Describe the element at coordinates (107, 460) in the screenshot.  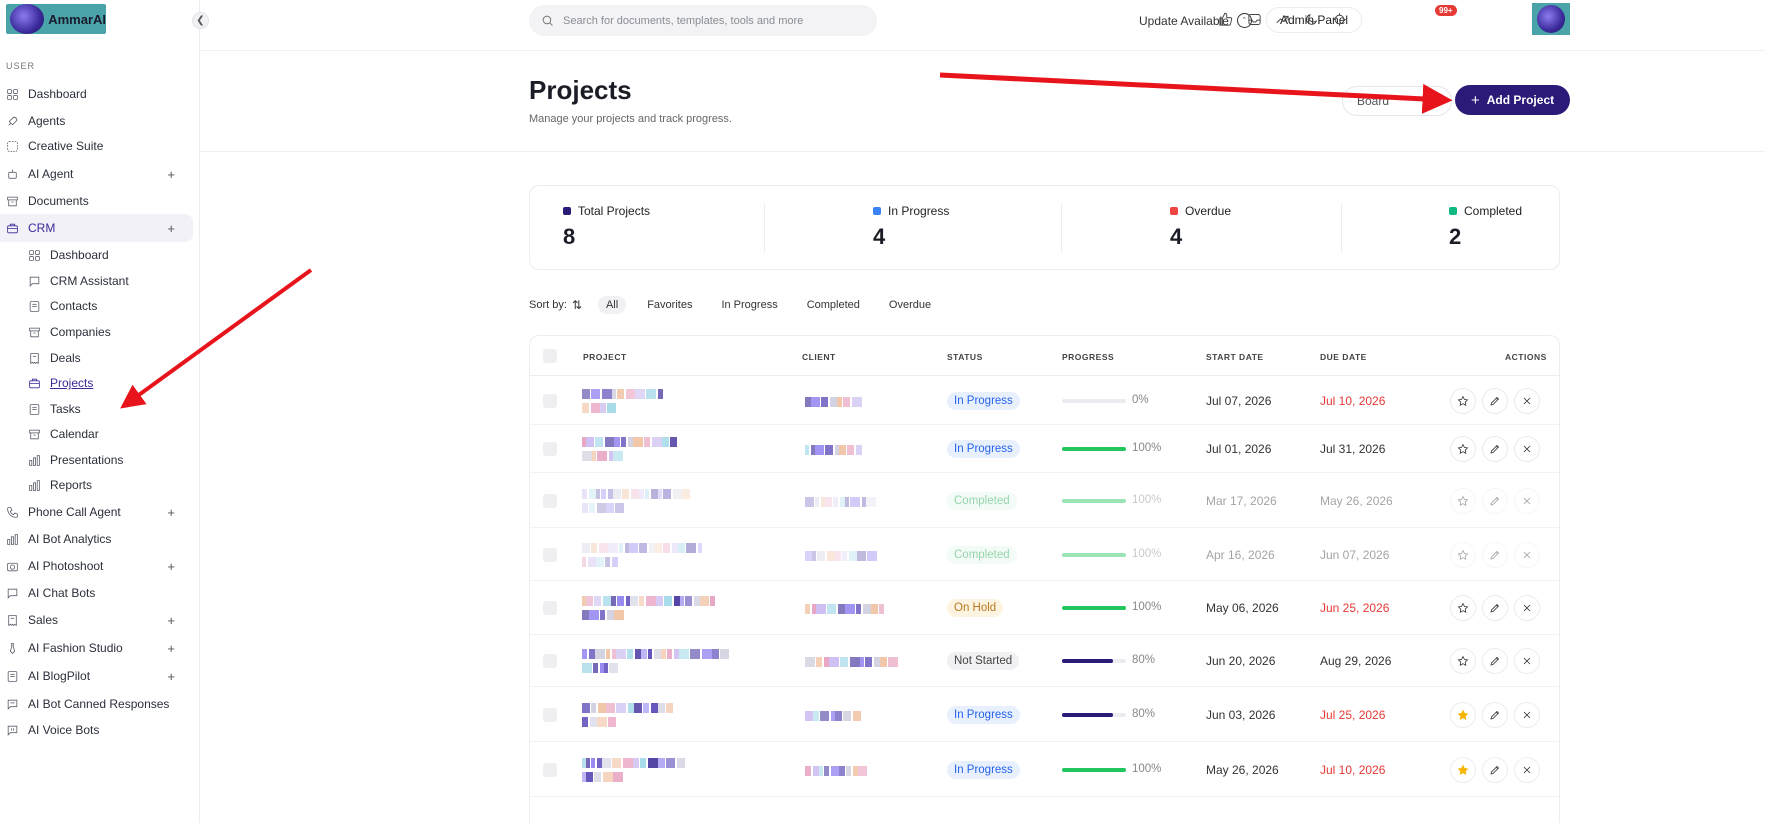
I see `crm-sub-item-presentations: Presentations` at that location.